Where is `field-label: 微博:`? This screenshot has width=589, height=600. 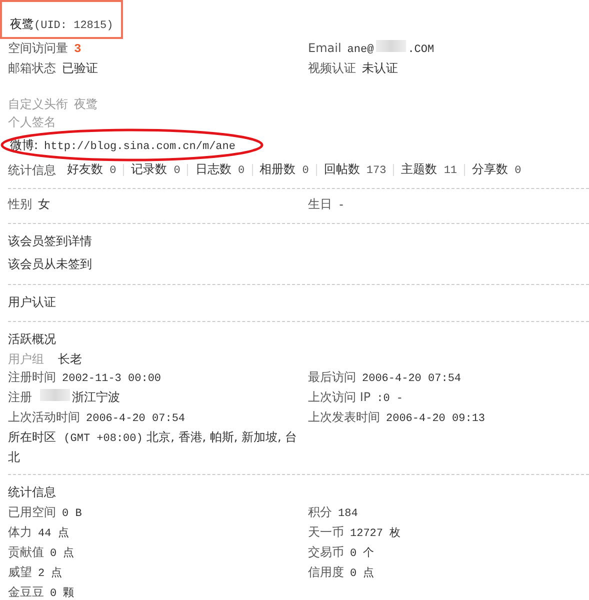
field-label: 微博: is located at coordinates (24, 145).